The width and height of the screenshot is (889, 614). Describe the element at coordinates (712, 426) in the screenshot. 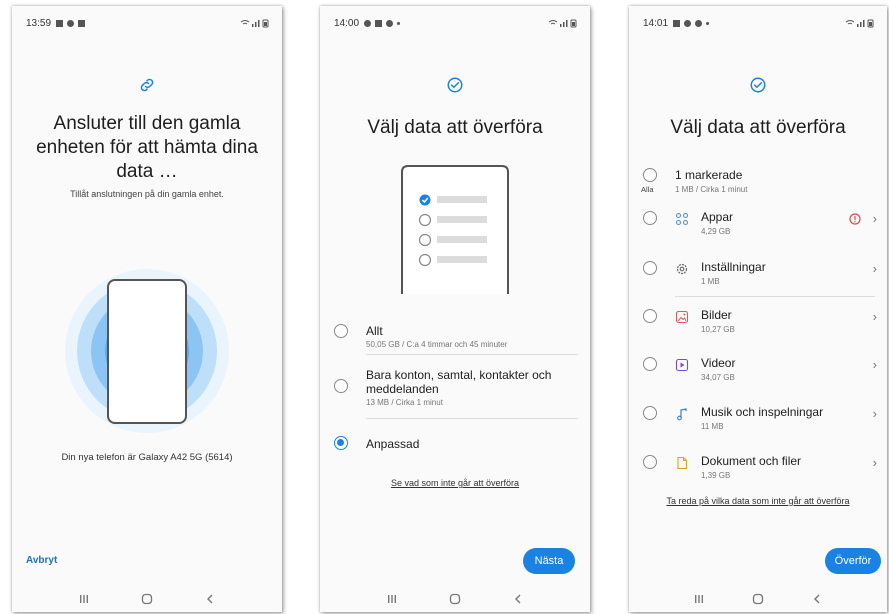

I see `category-size: 11 MB` at that location.